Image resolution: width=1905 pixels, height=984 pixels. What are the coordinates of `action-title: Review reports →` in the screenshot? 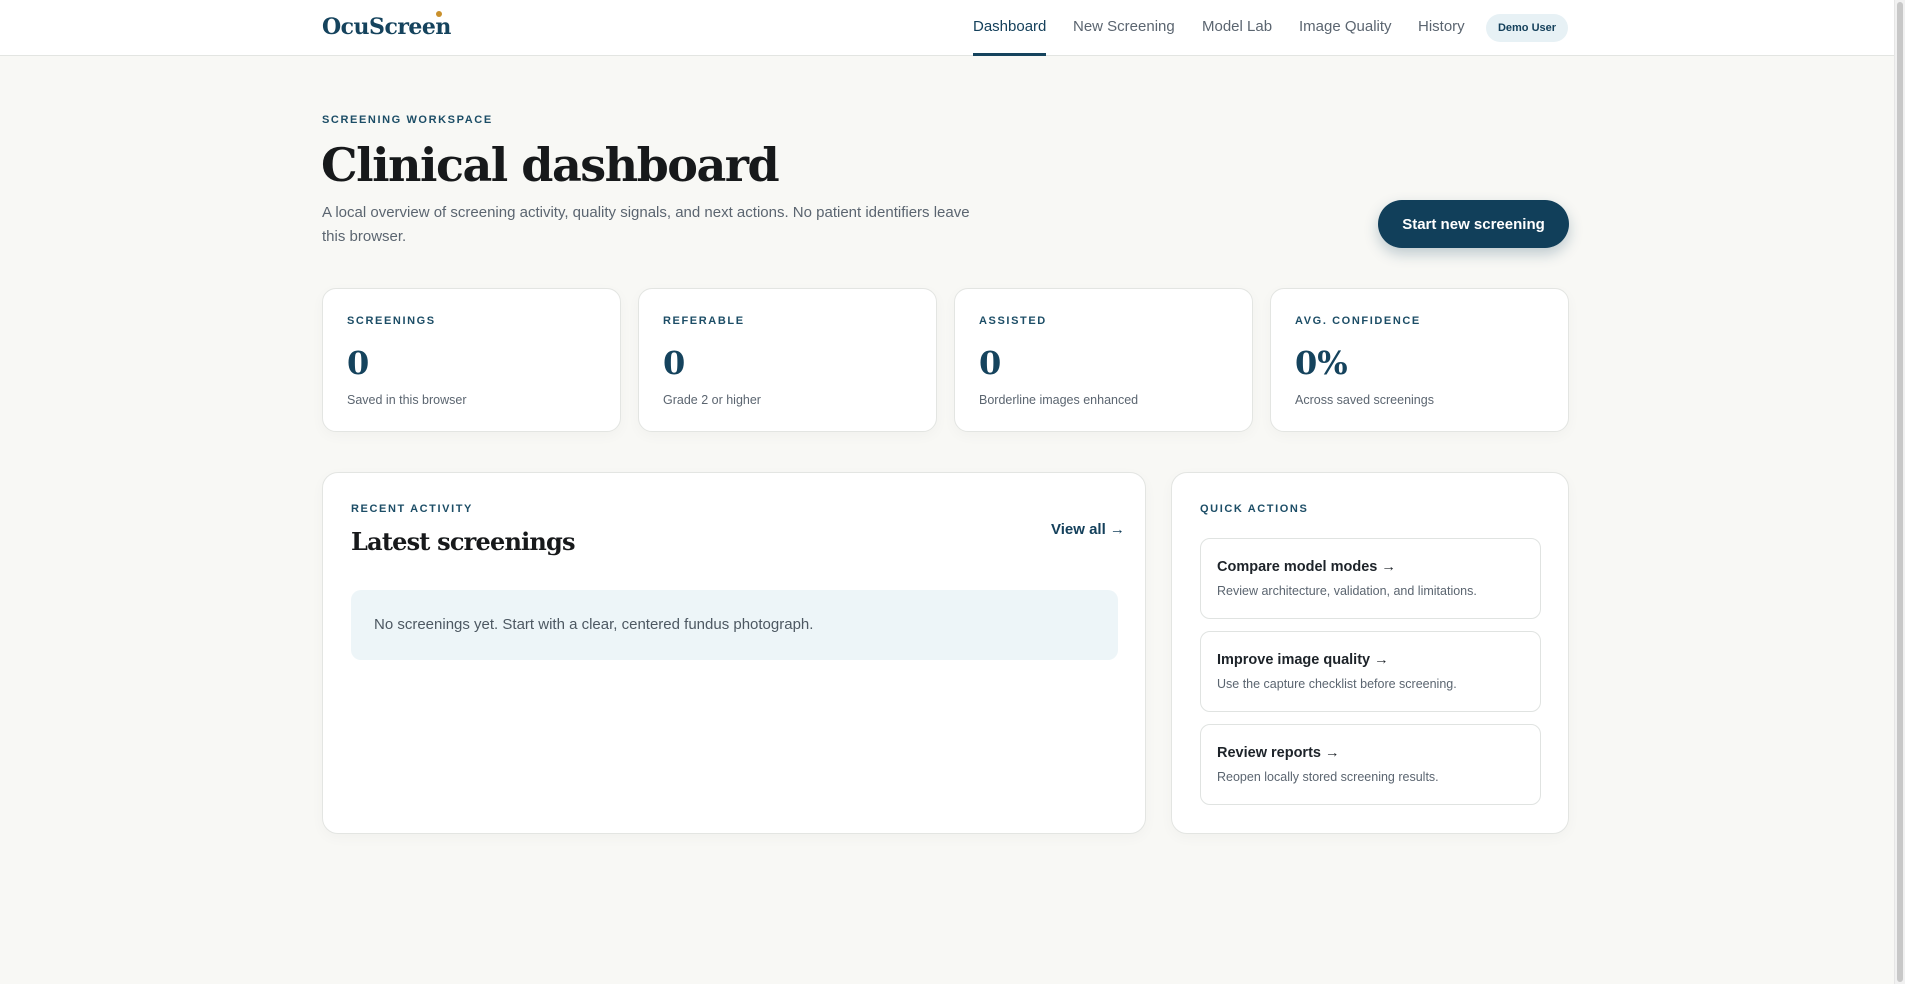 It's located at (1278, 753).